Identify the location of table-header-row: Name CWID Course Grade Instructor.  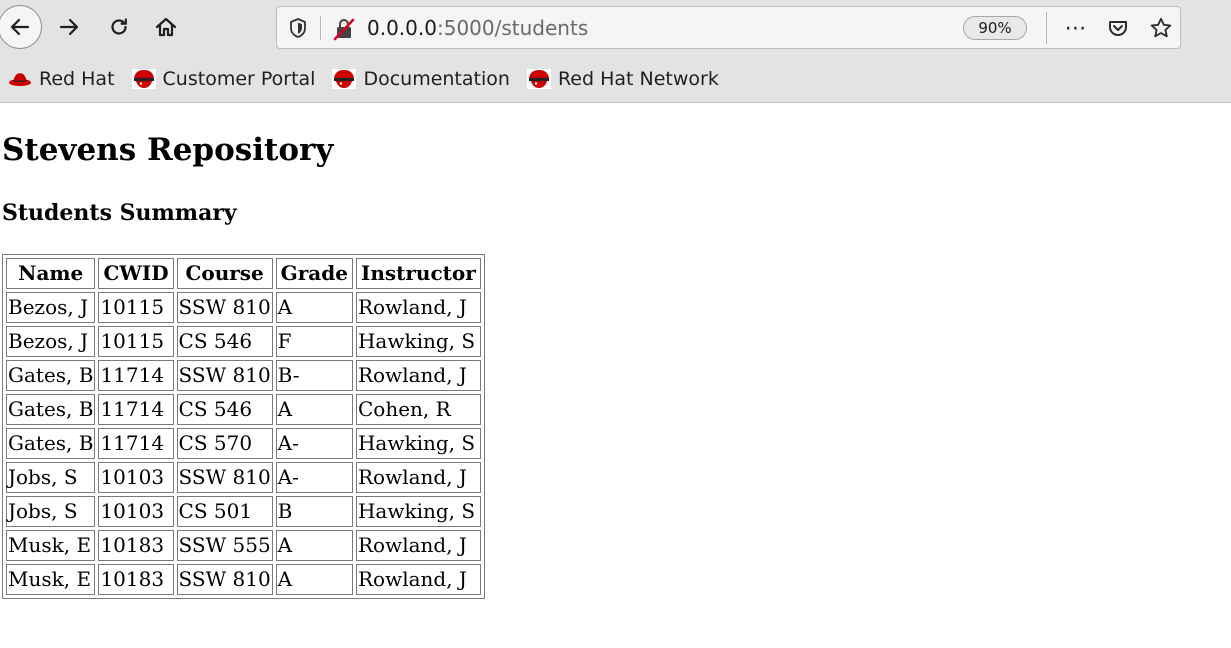
(243, 273).